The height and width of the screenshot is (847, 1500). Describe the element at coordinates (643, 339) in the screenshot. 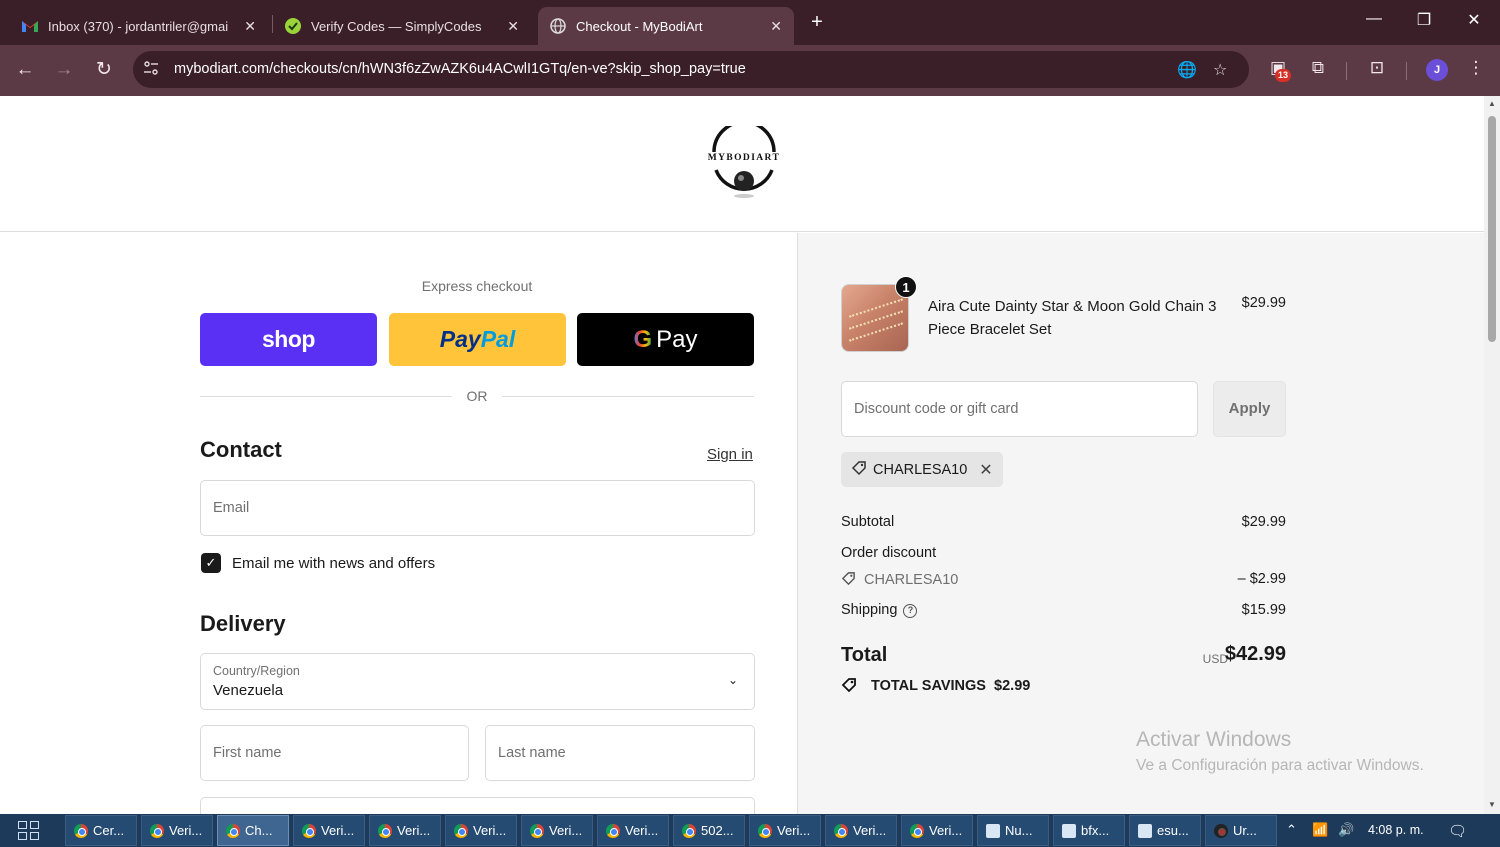

I see `google-g-icon: G` at that location.